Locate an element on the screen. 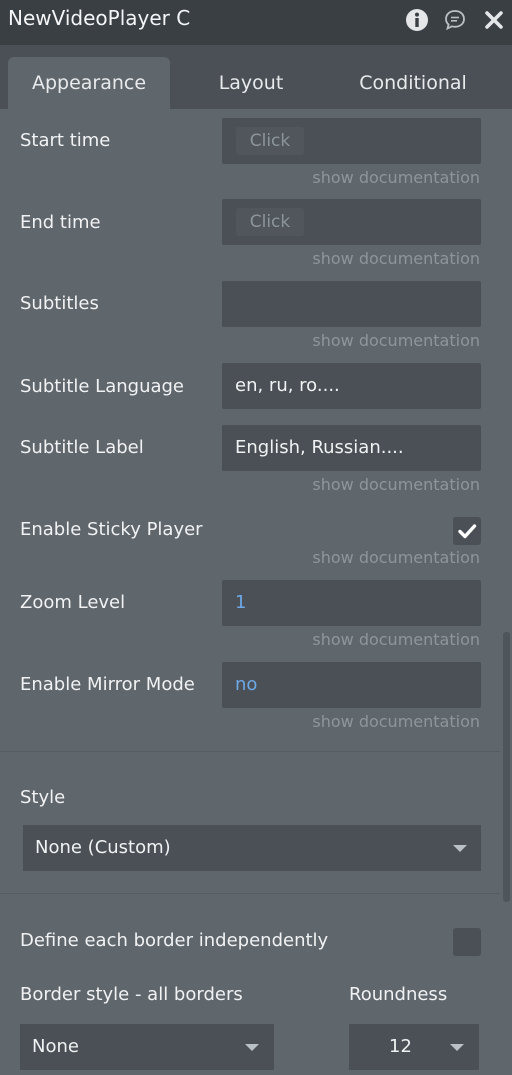  mirror-mode-doc-link: show documentation is located at coordinates (396, 721).